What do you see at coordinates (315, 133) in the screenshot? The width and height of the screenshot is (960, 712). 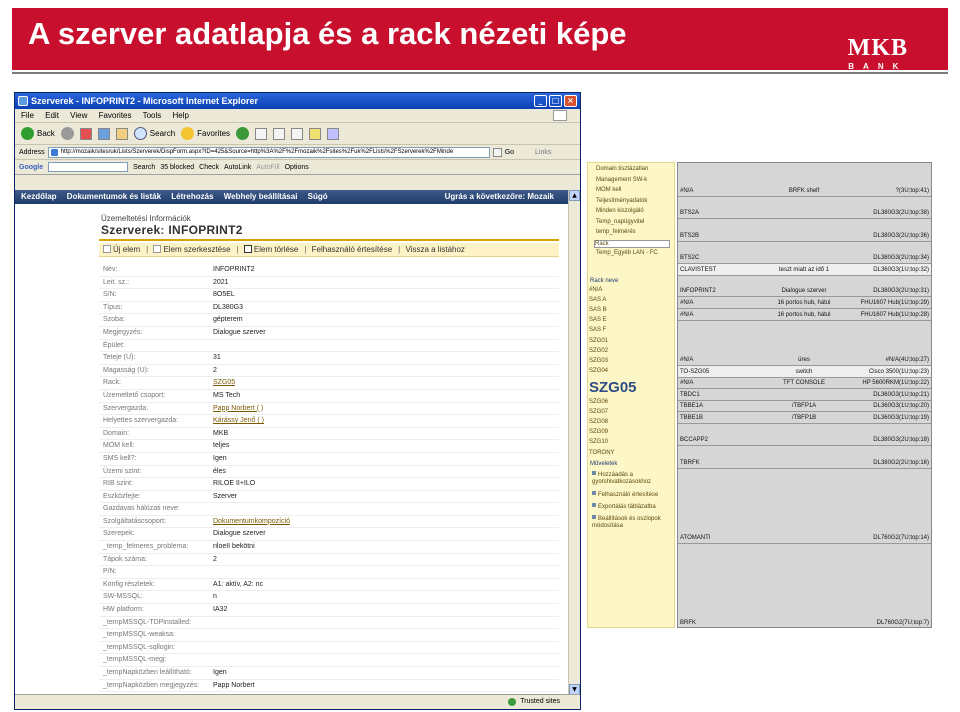 I see `discuss-icon` at bounding box center [315, 133].